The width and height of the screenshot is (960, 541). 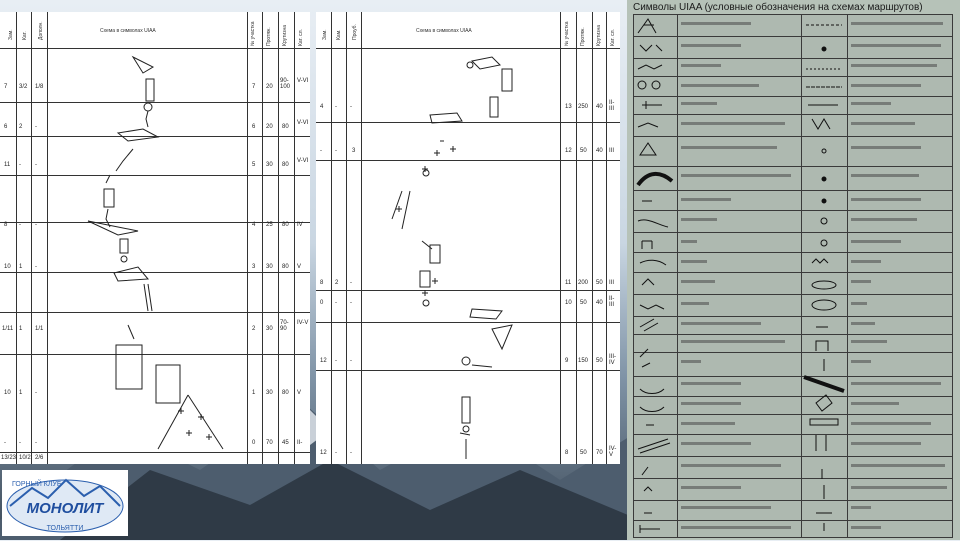 I want to click on cell: III, so click(x=612, y=151).